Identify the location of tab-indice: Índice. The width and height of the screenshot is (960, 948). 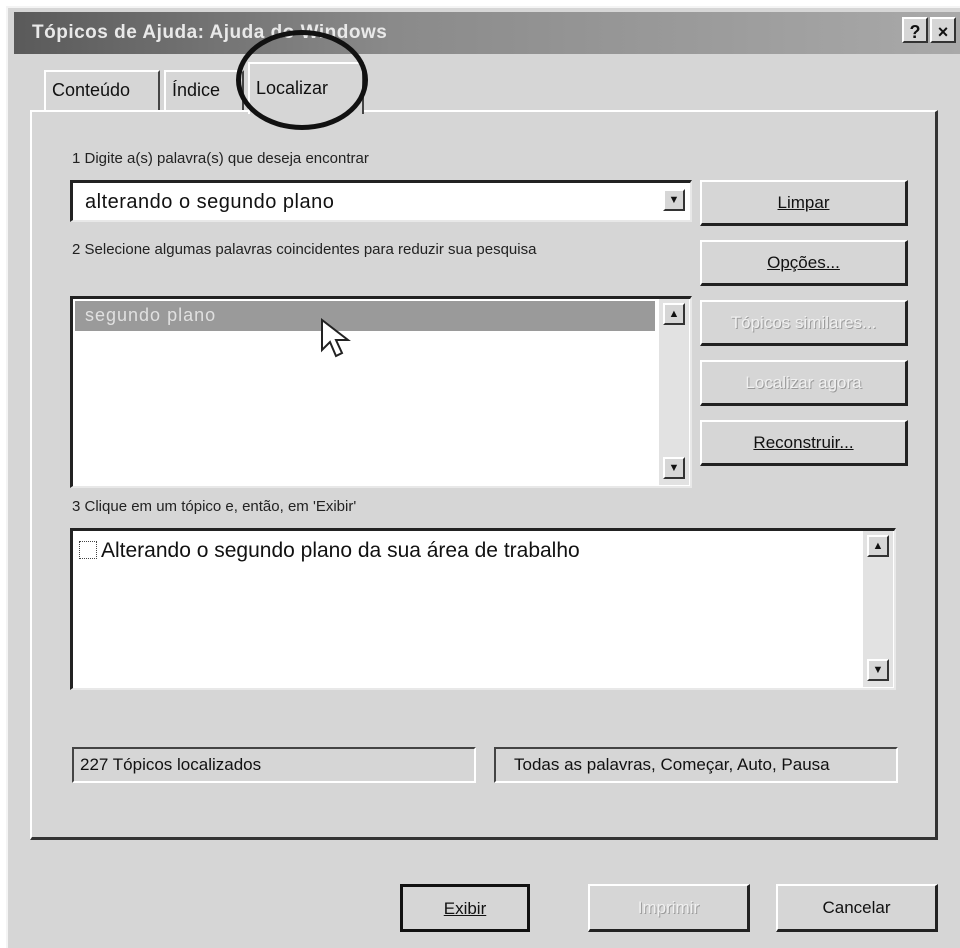
(204, 91).